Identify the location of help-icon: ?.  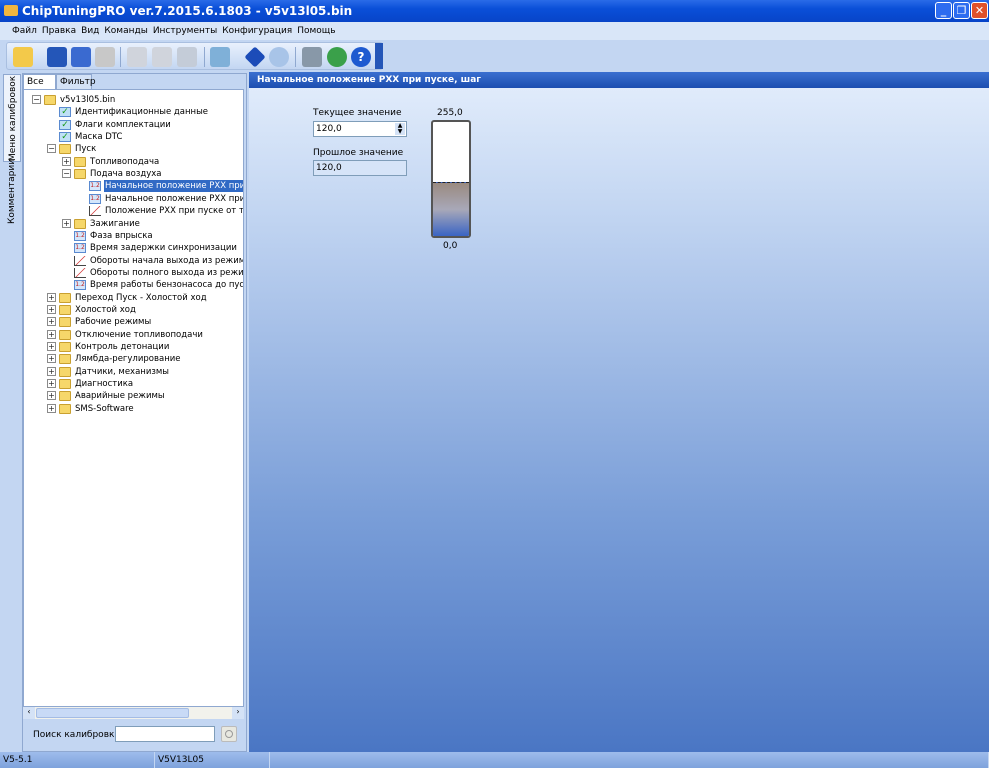
(361, 57).